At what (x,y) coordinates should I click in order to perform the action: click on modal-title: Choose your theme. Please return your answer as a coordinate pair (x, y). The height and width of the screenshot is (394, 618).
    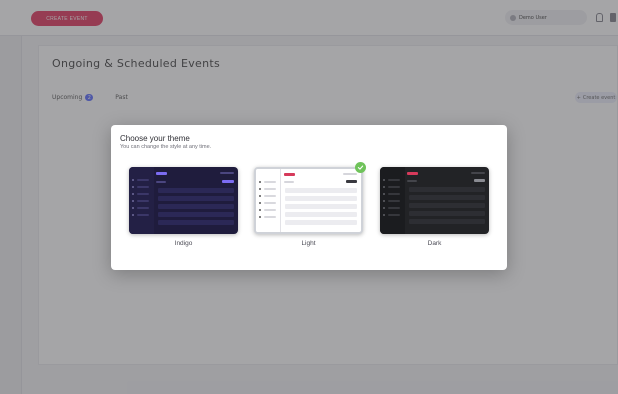
    Looking at the image, I should click on (155, 138).